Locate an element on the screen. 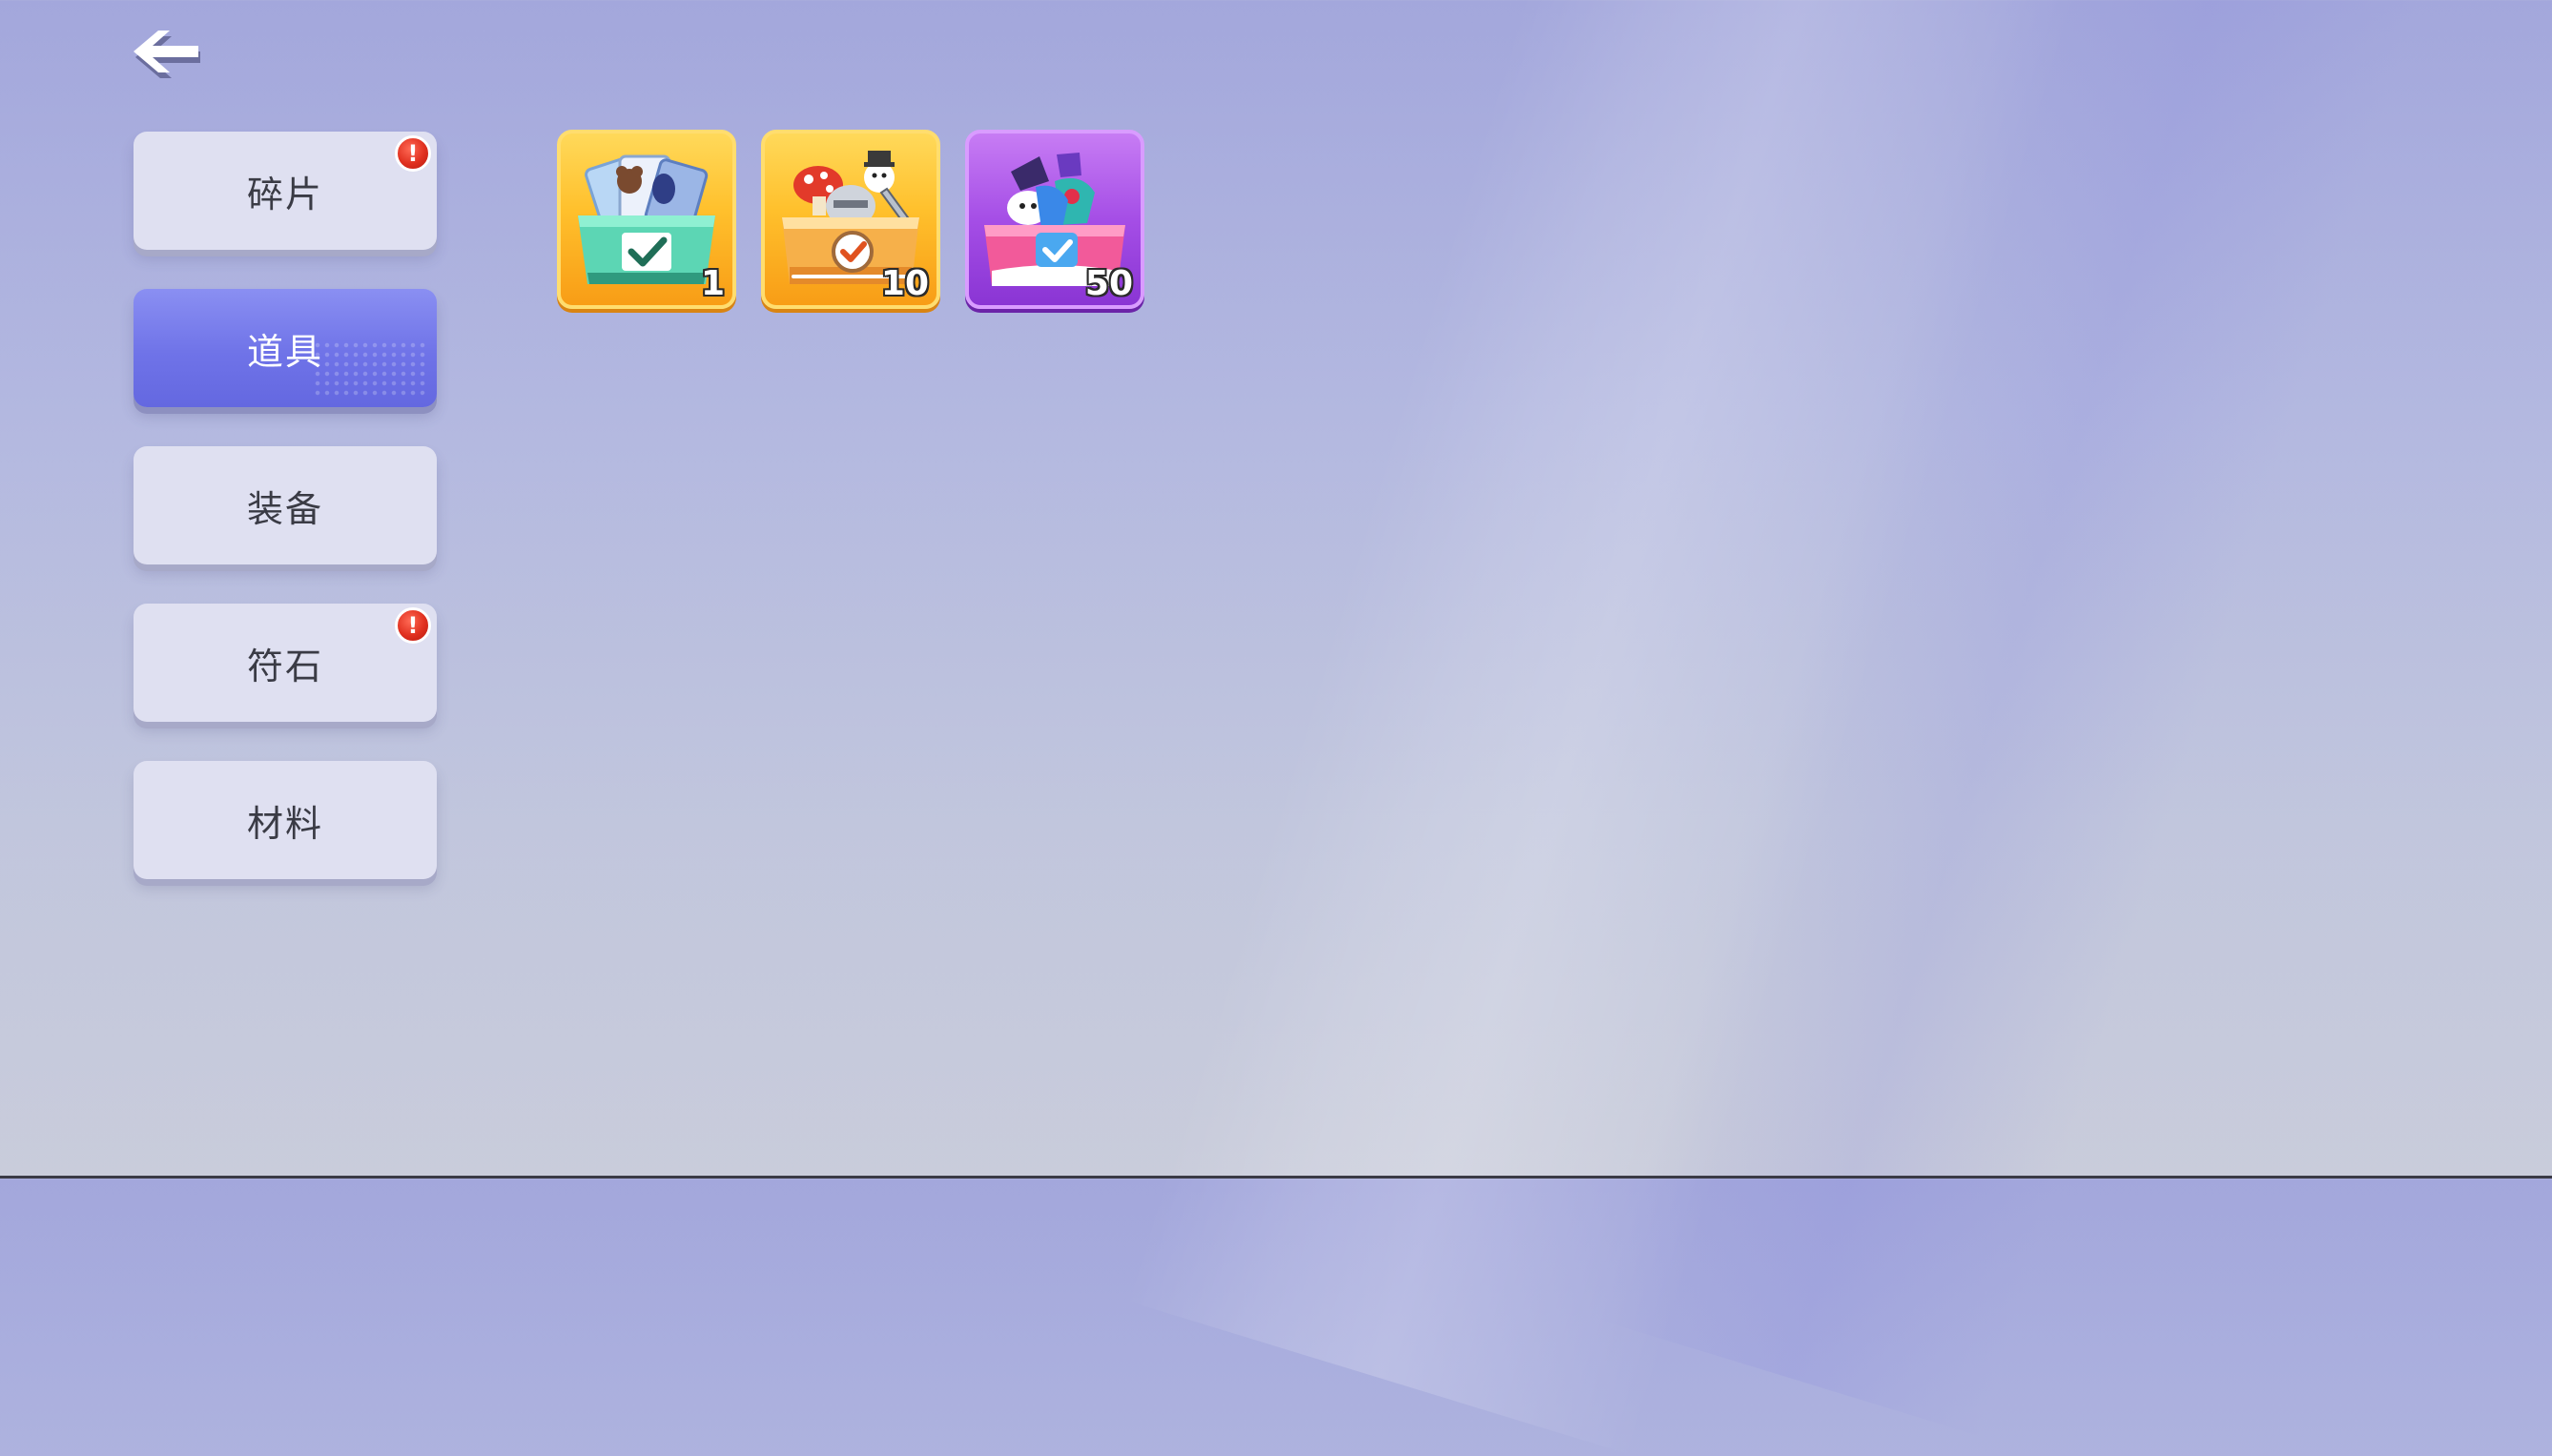 This screenshot has height=1456, width=2552. item-slot: 10 is located at coordinates (851, 220).